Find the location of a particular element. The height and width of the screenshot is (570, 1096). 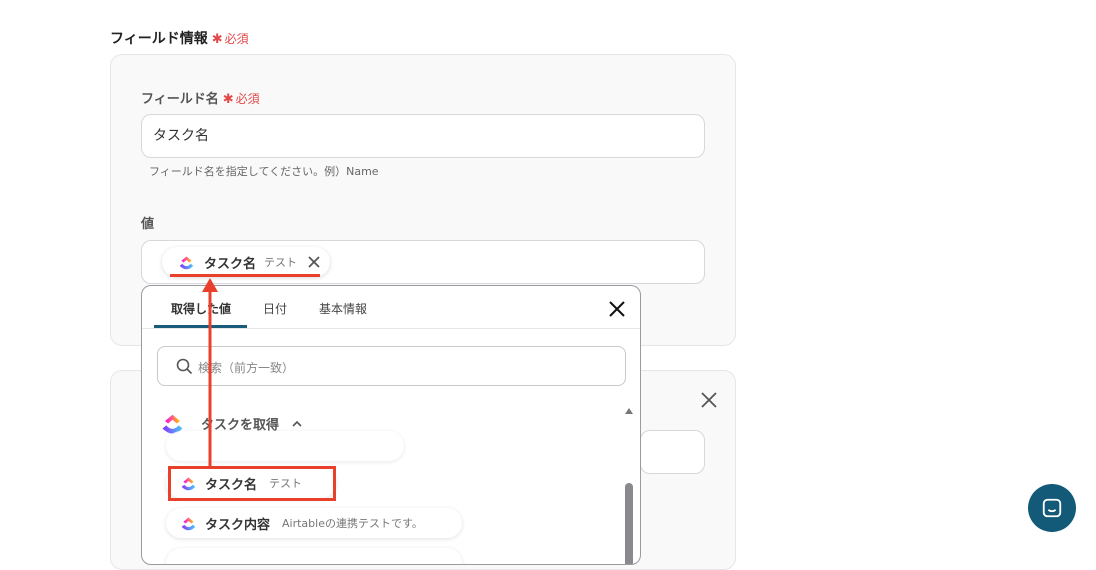

chip-sub: テスト is located at coordinates (281, 262).